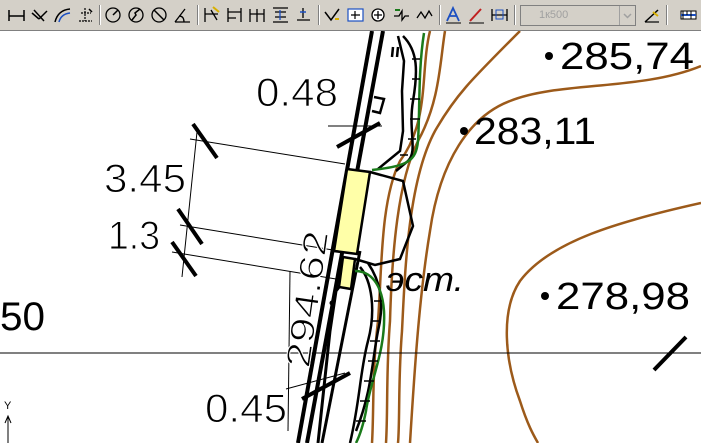  I want to click on dimension-style-select: 1к500, so click(578, 15).